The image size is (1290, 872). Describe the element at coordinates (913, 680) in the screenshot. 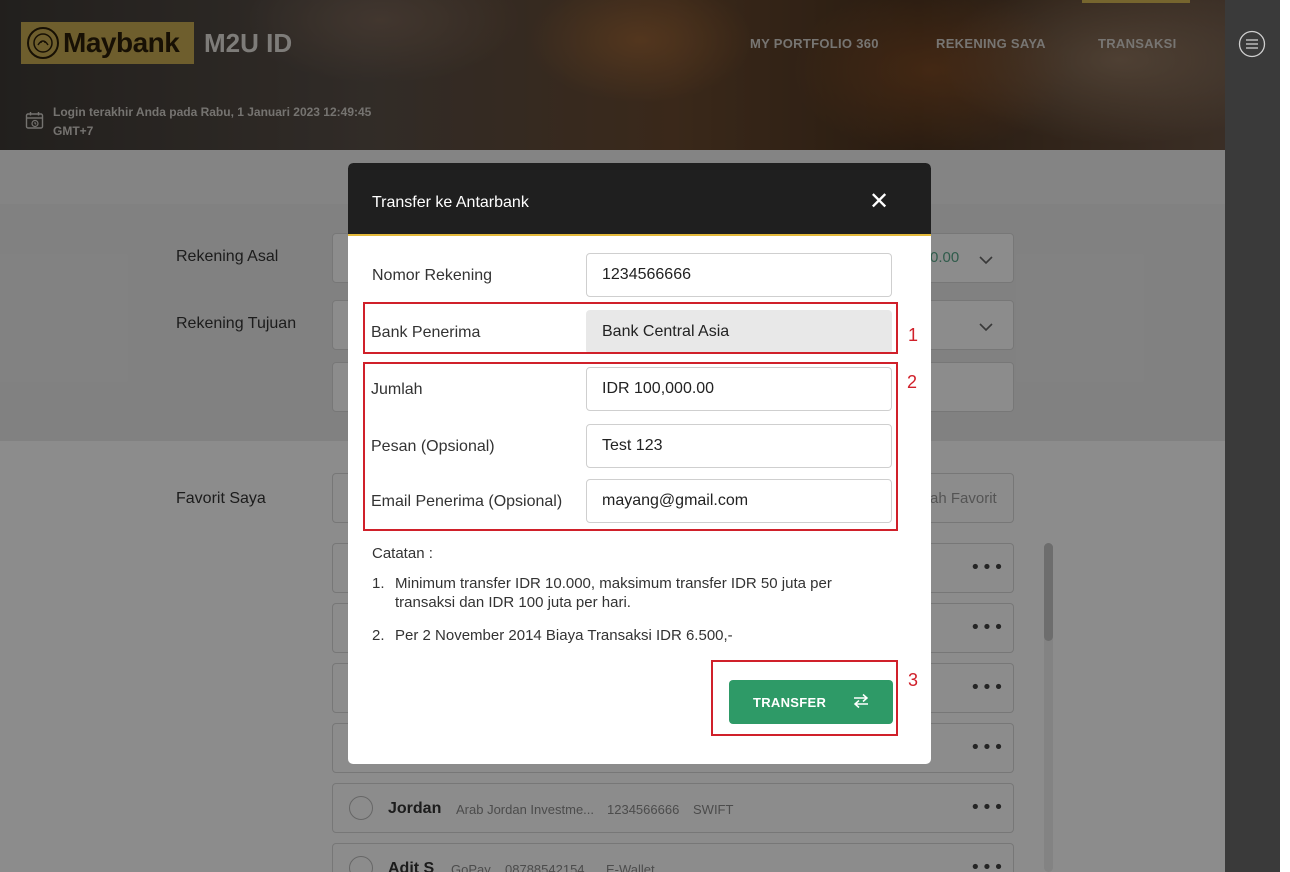

I see `annotation-number-3: 3` at that location.